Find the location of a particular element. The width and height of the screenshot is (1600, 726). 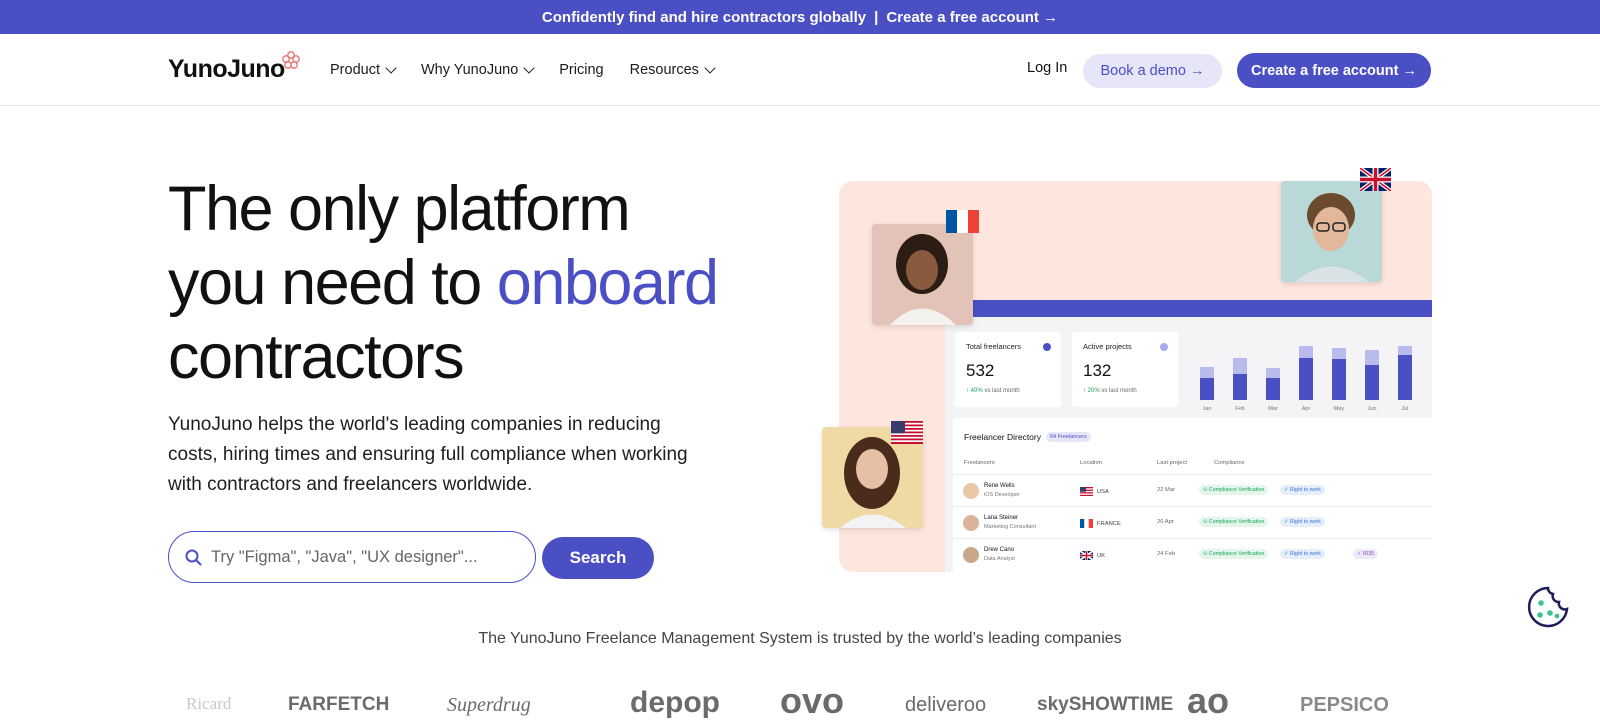

search-input is located at coordinates (361, 557).